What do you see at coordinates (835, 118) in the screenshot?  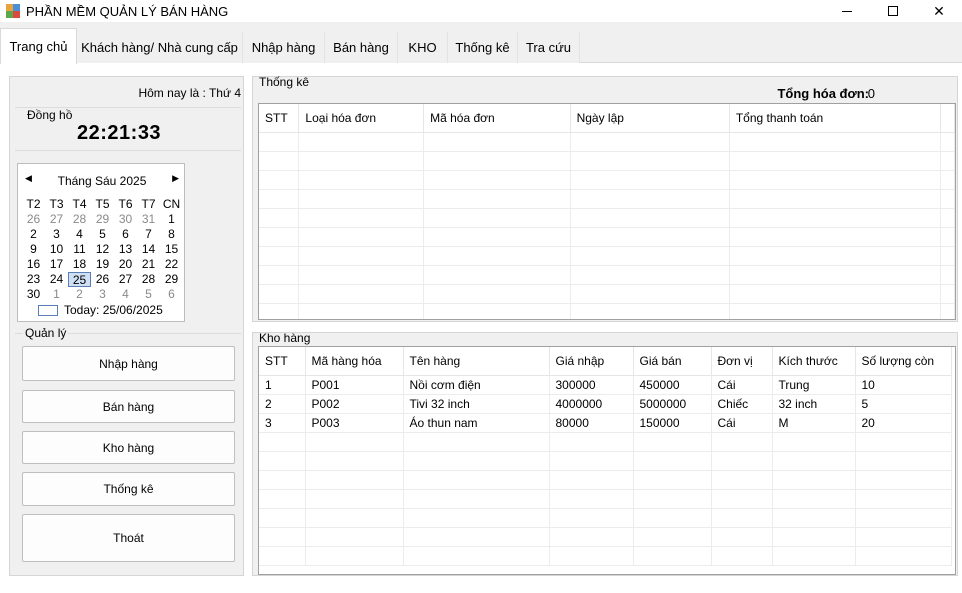 I see `column-header: Tổng thanh toán` at bounding box center [835, 118].